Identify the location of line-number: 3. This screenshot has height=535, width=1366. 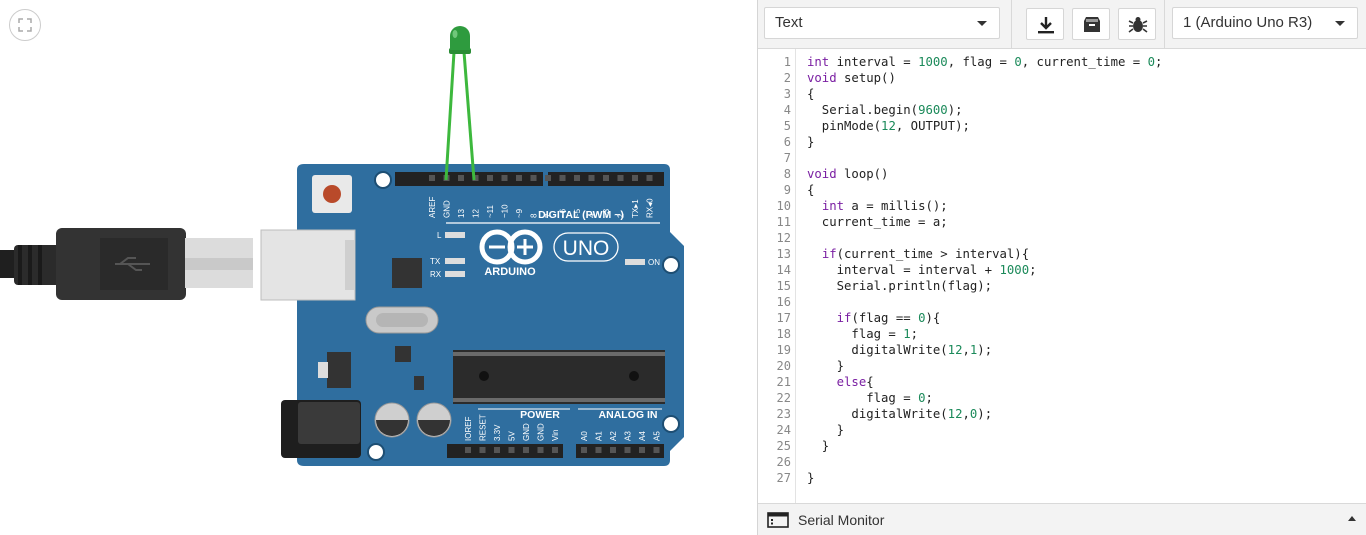
(787, 94).